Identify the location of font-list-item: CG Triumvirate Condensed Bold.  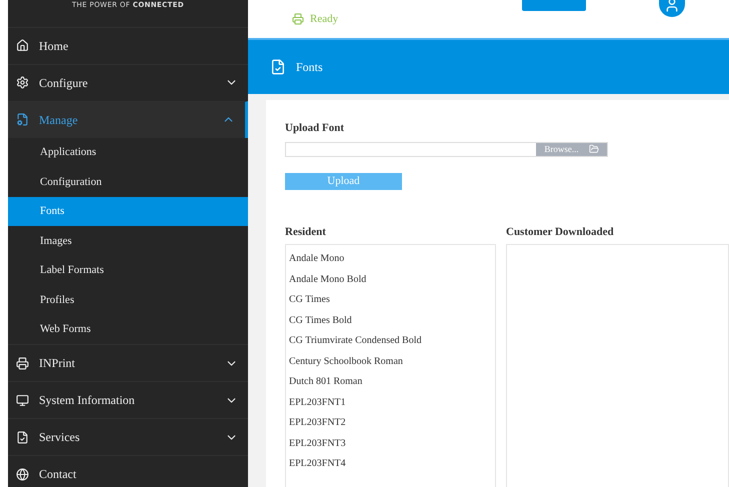
(392, 343).